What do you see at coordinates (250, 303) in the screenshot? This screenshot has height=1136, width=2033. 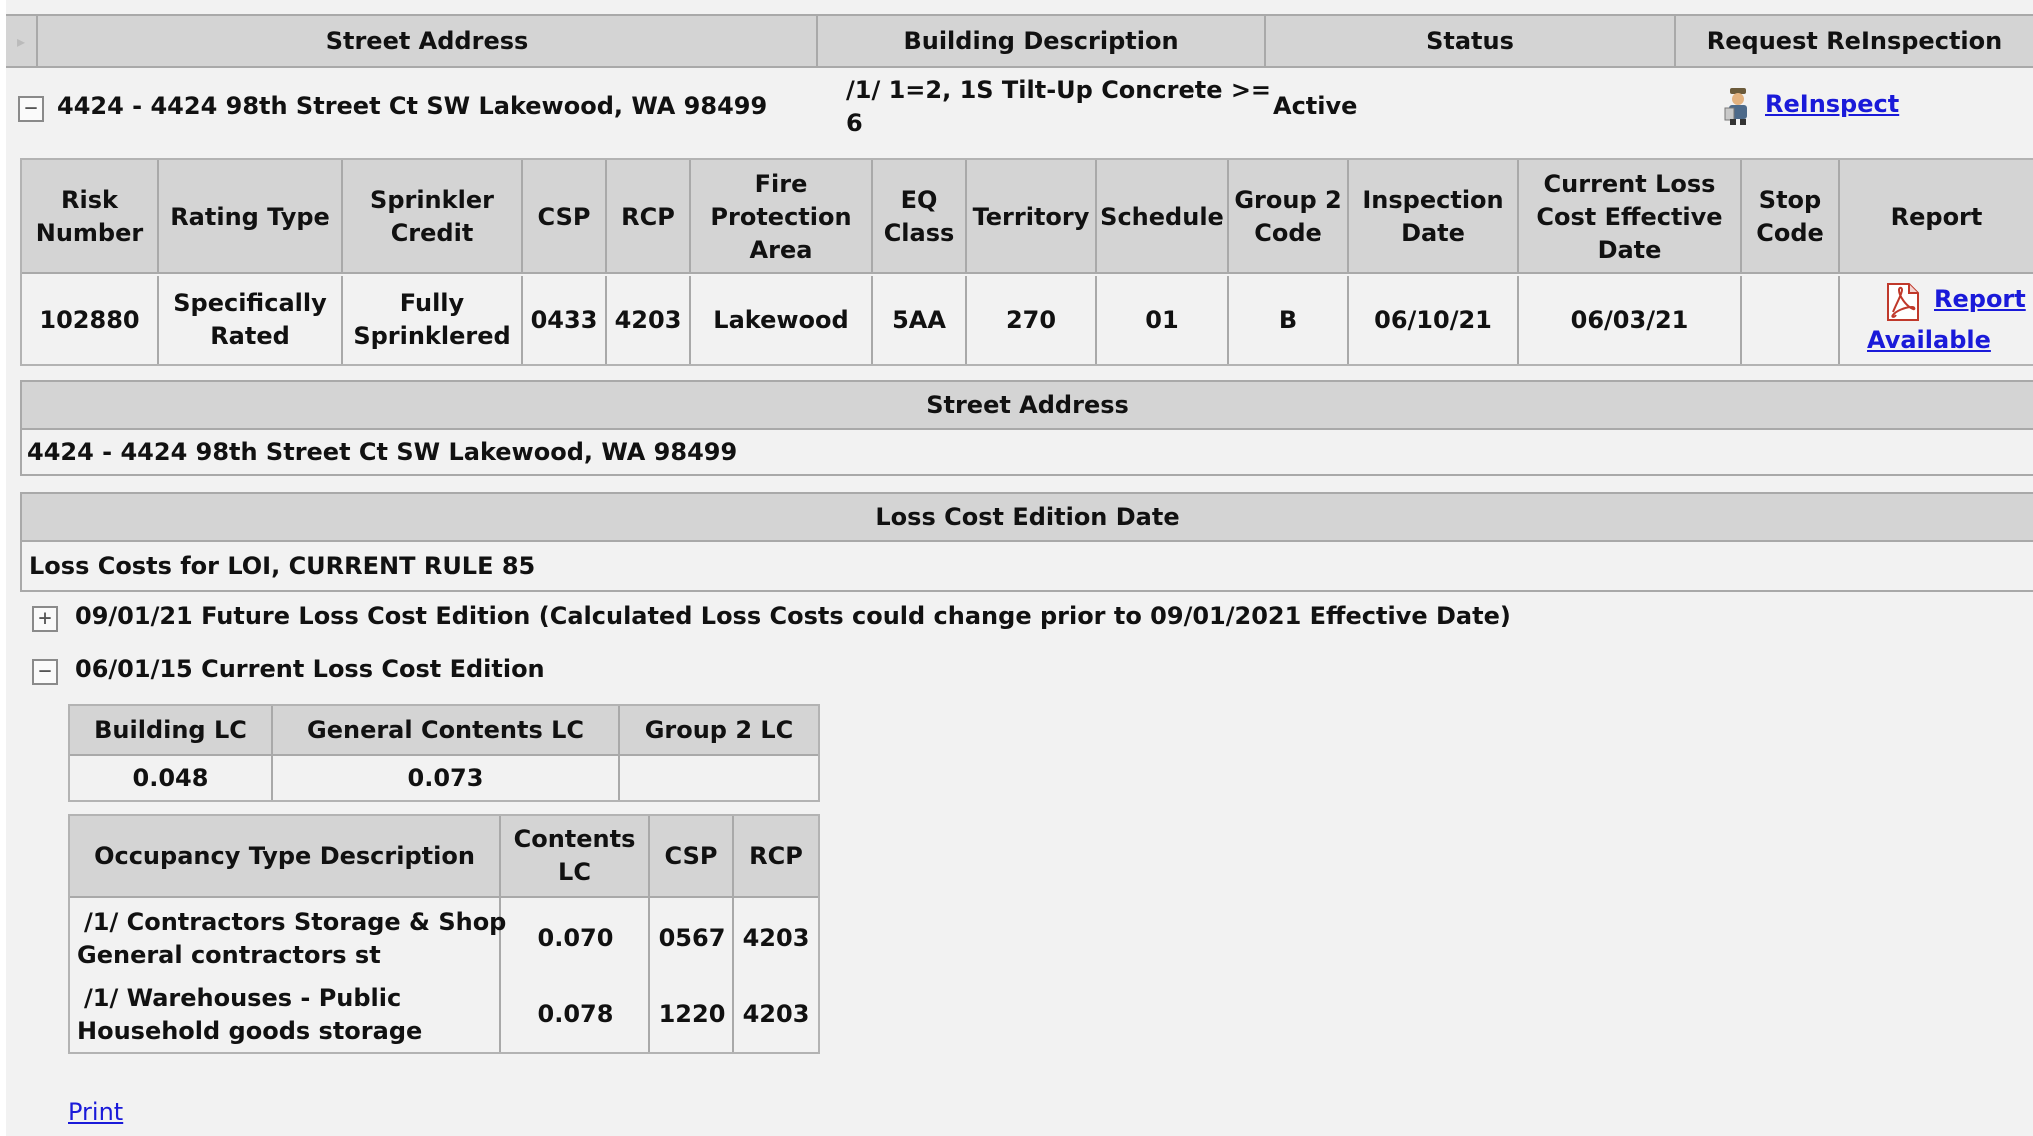 I see `risk-value-rating-type-line1: Specifically` at bounding box center [250, 303].